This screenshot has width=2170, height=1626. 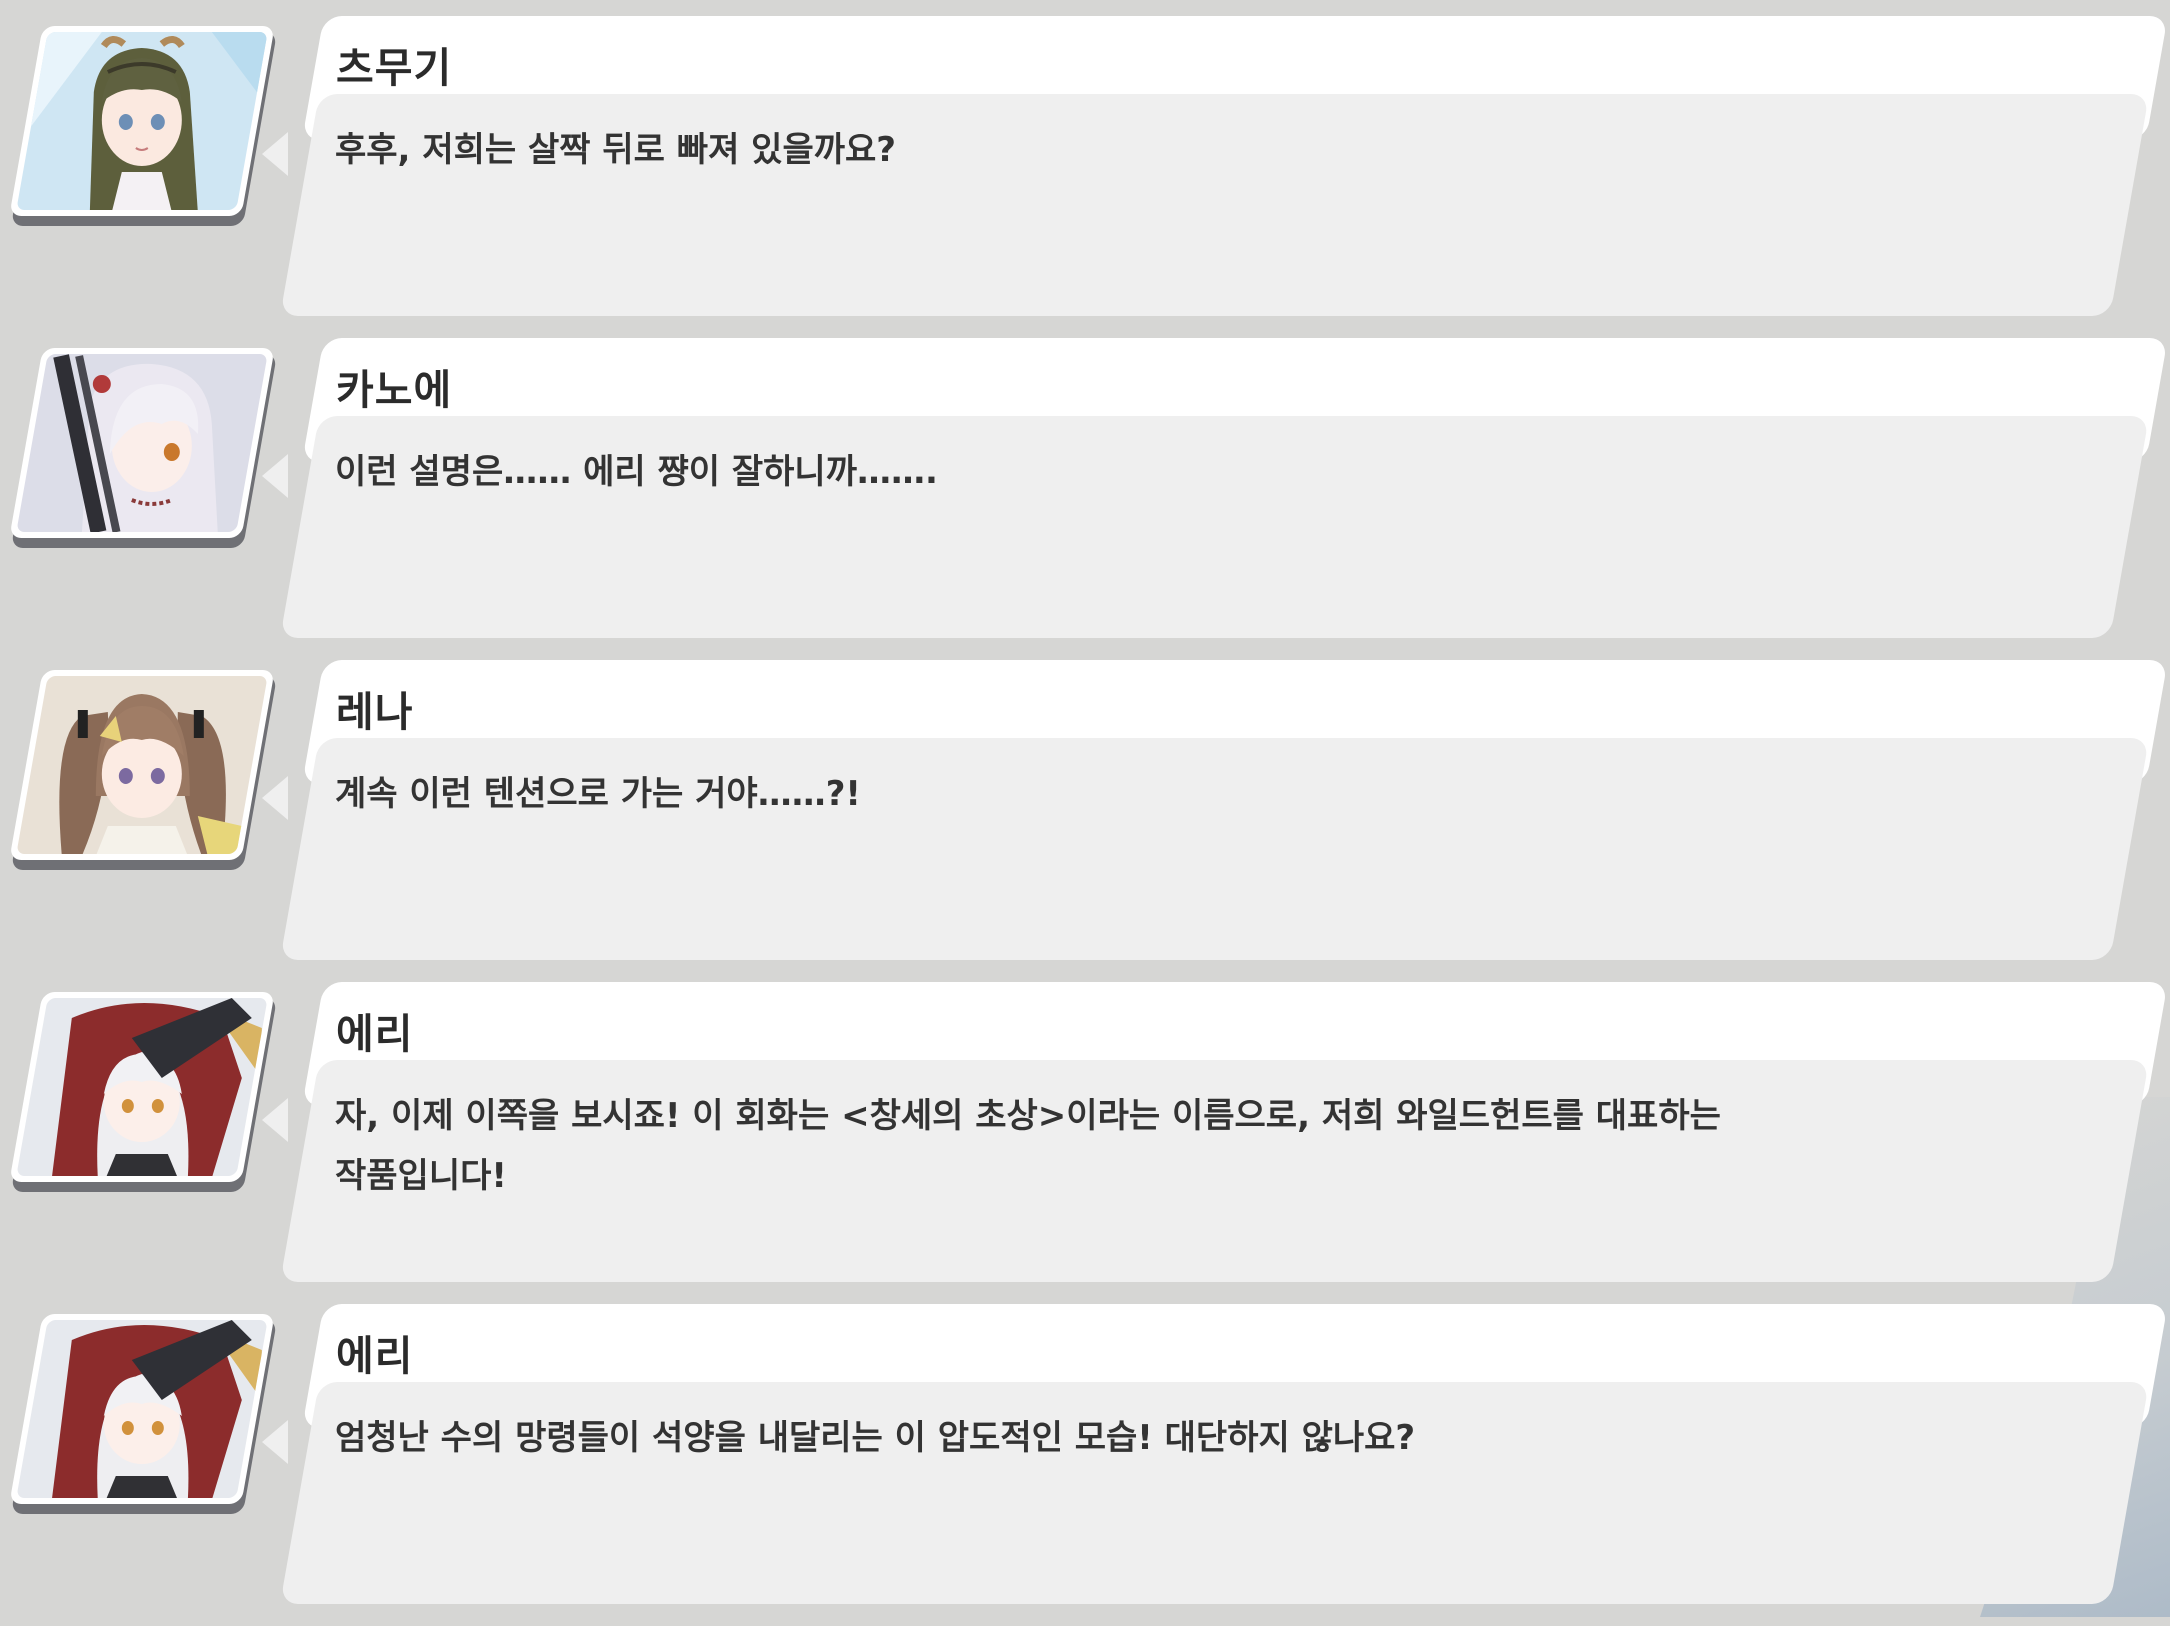 I want to click on kanoe-portrait-icon, so click(x=142, y=443).